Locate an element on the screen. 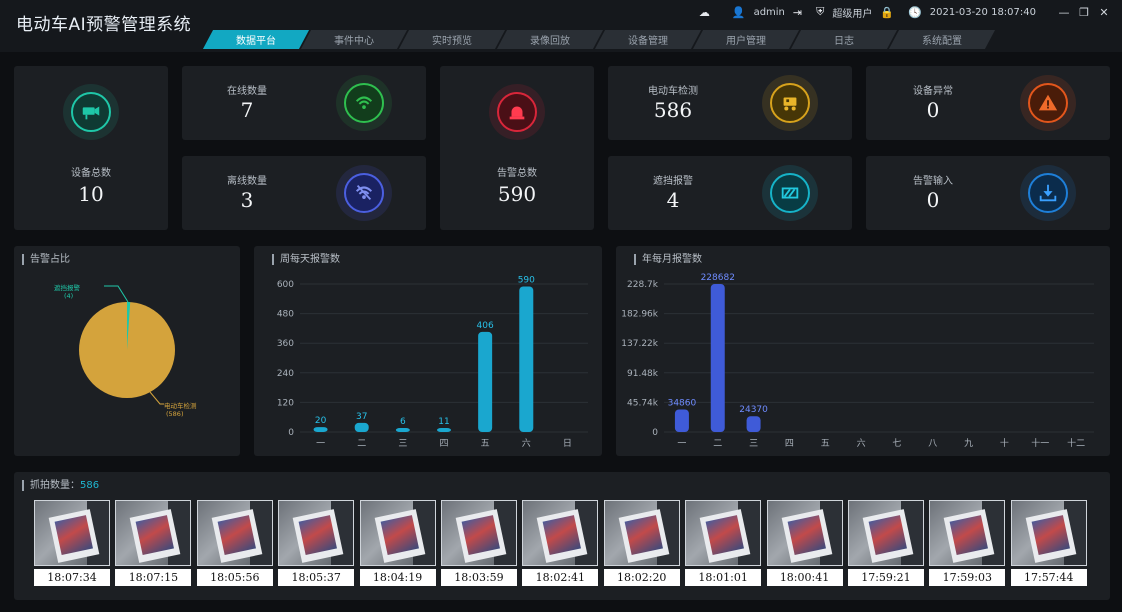 This screenshot has height=612, width=1122. capture-item: 18:01:01 is located at coordinates (723, 543).